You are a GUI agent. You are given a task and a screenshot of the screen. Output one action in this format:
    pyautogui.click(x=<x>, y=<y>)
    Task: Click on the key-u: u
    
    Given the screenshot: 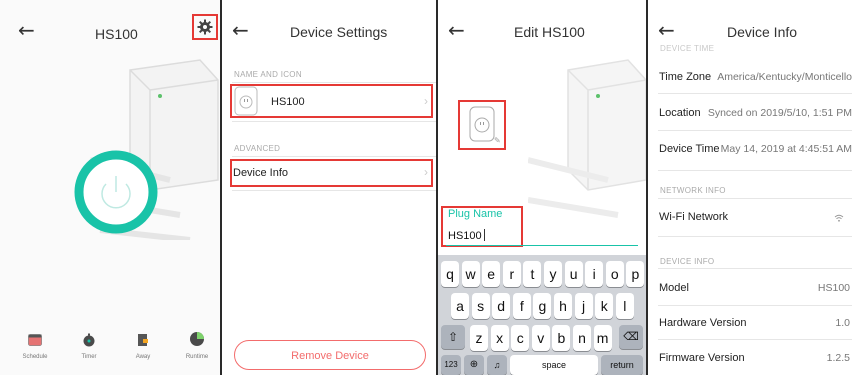 What is the action you would take?
    pyautogui.click(x=573, y=274)
    